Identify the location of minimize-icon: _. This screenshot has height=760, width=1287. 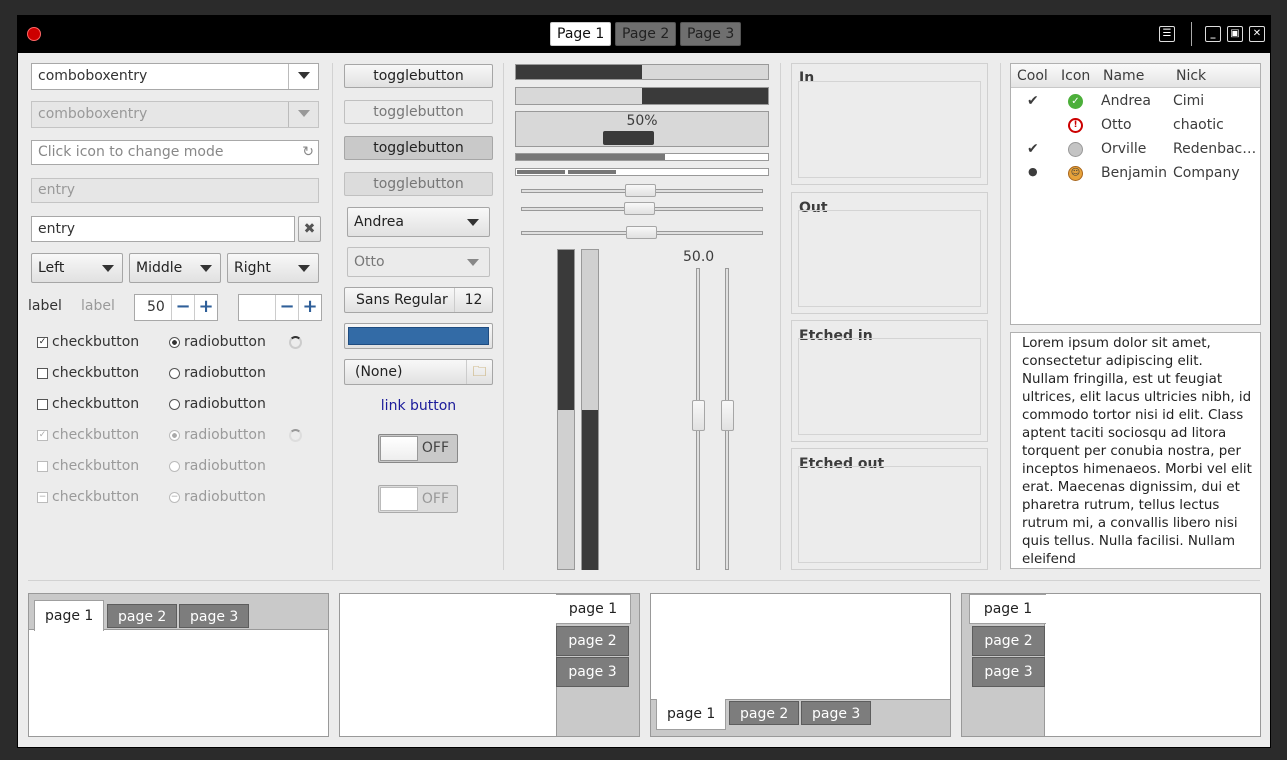
(1213, 34).